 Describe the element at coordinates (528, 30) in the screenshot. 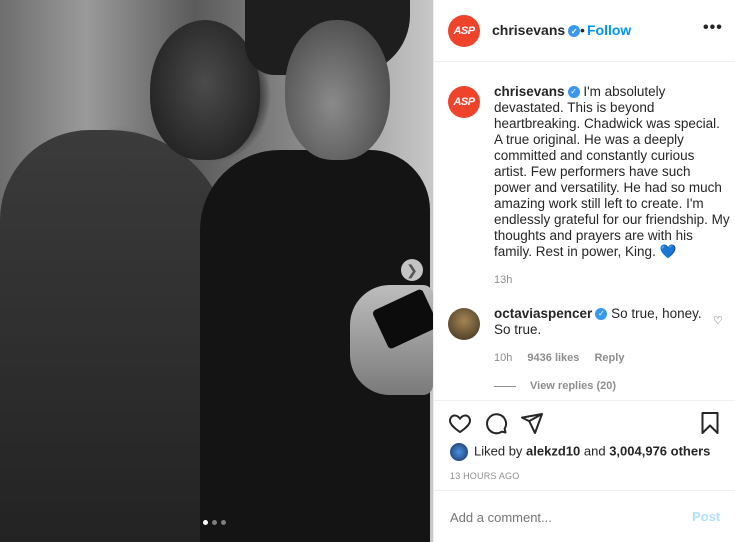

I see `username-text: chrisevans` at that location.